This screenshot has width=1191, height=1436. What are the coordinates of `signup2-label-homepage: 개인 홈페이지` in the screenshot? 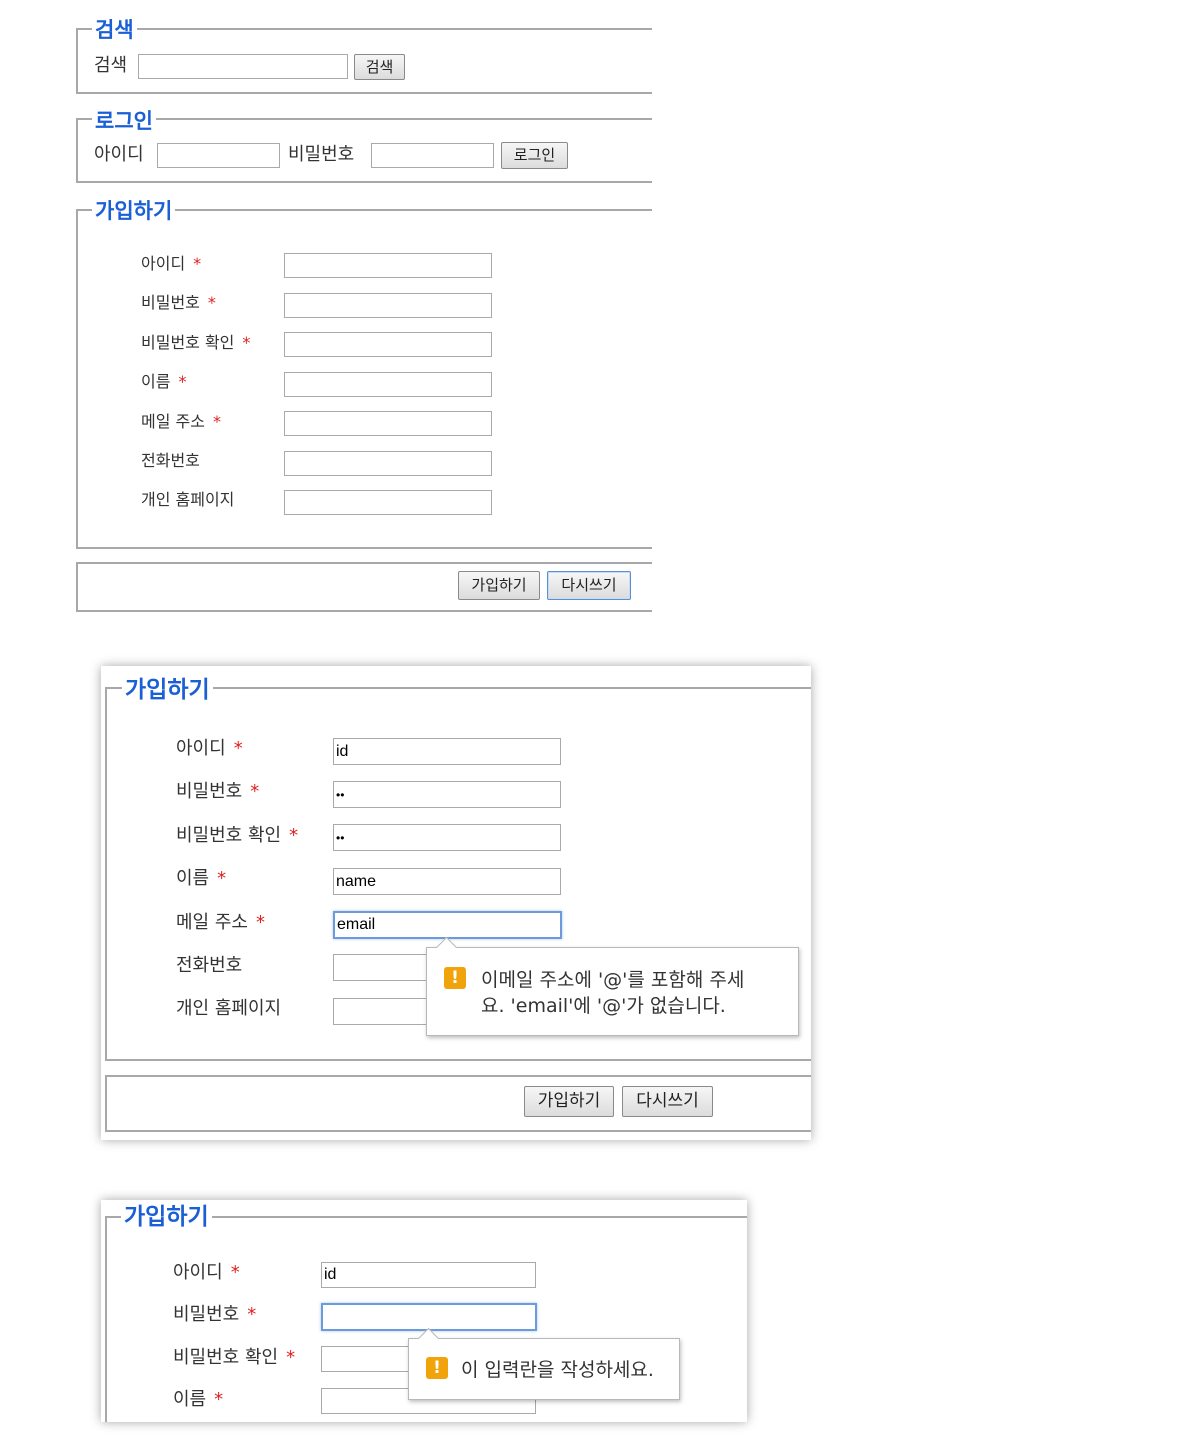 It's located at (229, 1008).